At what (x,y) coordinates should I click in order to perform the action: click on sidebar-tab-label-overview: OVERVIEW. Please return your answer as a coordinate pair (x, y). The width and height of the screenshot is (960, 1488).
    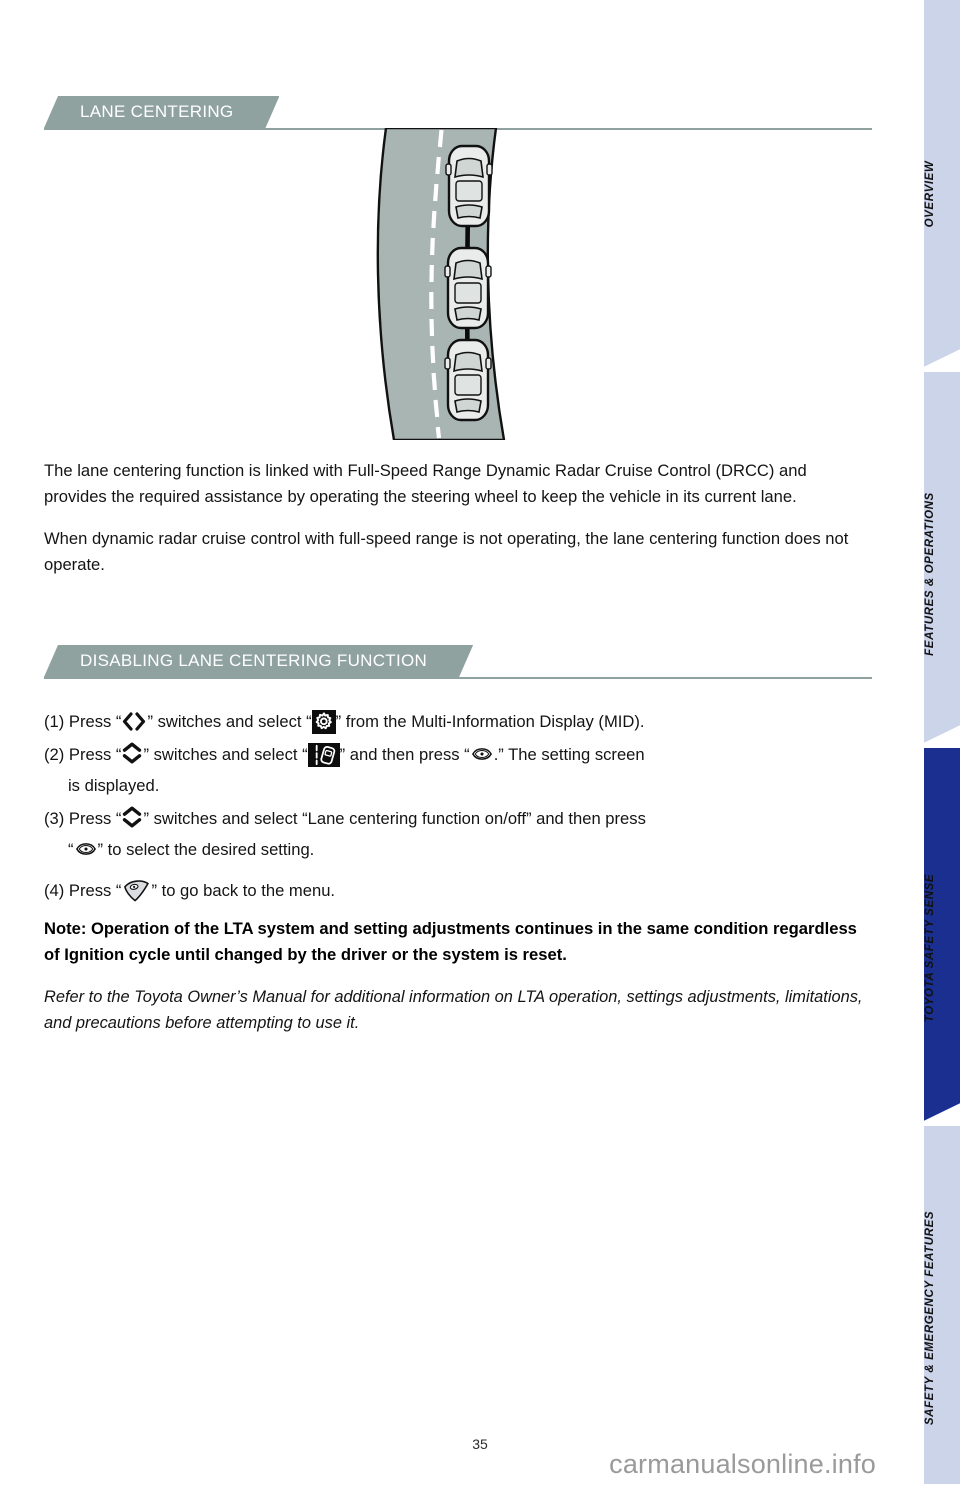
    Looking at the image, I should click on (930, 194).